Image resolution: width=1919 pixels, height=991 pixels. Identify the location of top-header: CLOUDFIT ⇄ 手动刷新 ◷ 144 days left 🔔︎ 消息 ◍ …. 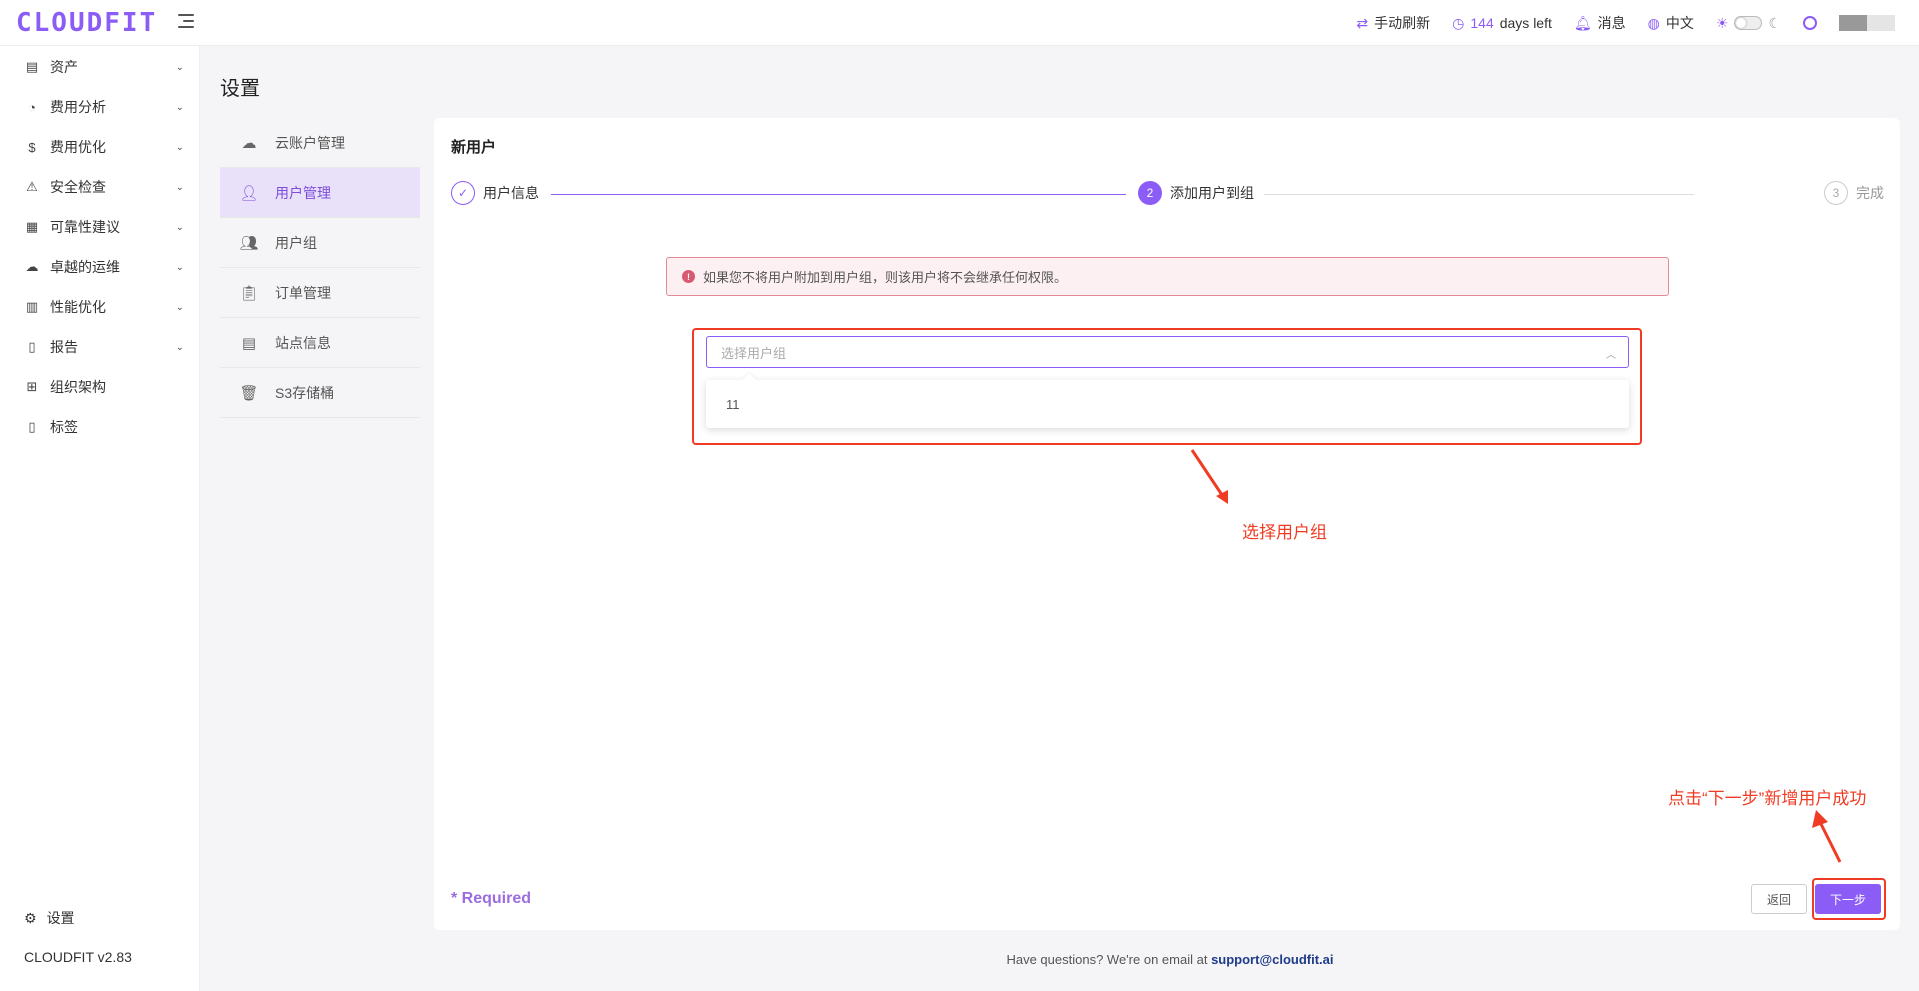
(959, 23).